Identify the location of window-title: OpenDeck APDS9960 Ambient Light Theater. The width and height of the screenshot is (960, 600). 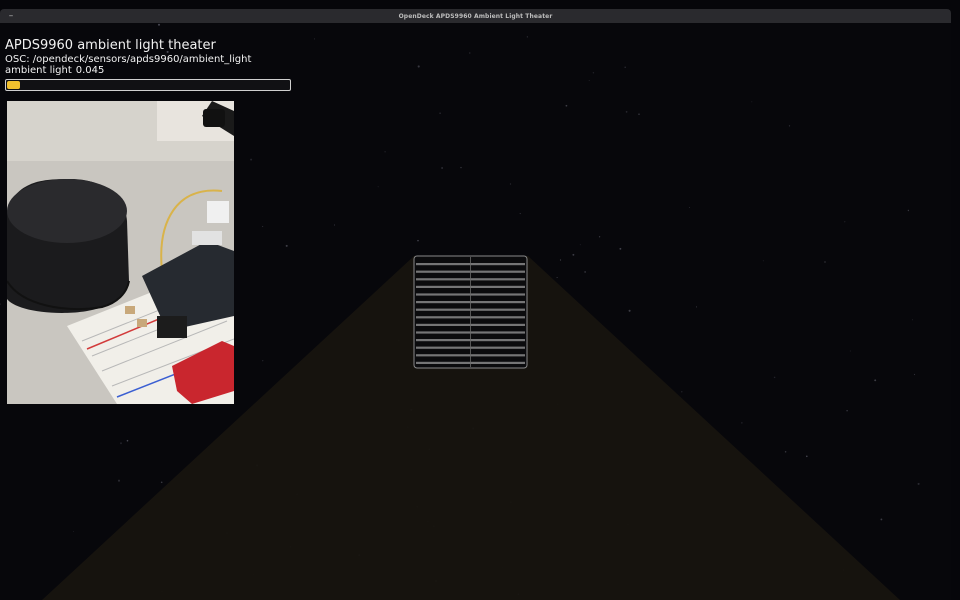
(475, 16).